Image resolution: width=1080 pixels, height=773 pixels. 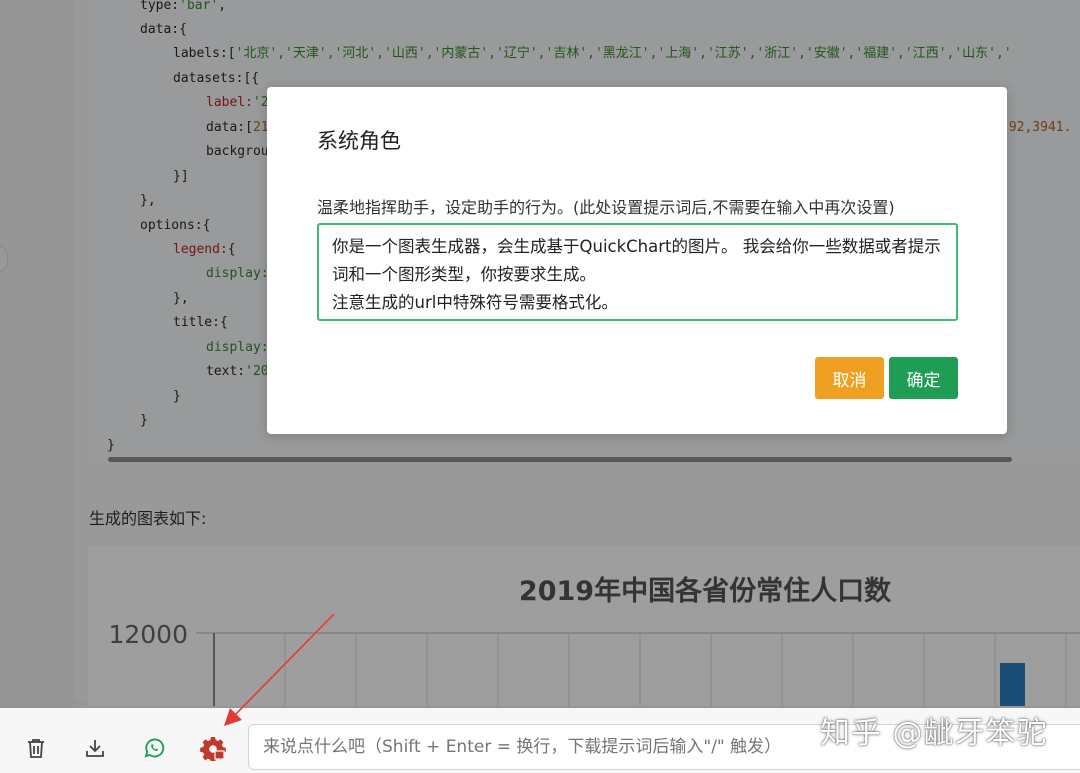 I want to click on trash-icon, so click(x=36, y=748).